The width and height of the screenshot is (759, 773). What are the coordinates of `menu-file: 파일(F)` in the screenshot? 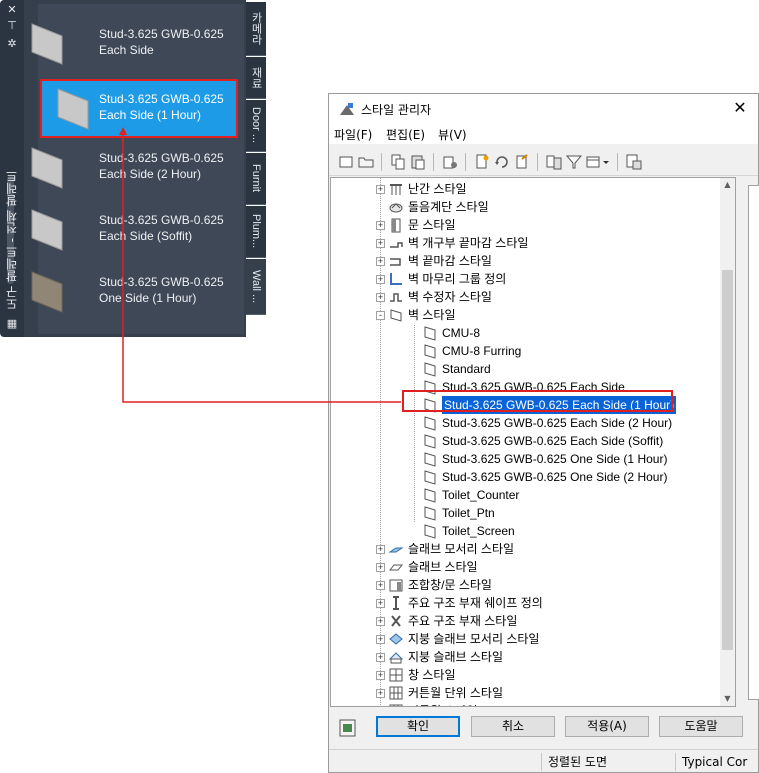 It's located at (353, 134).